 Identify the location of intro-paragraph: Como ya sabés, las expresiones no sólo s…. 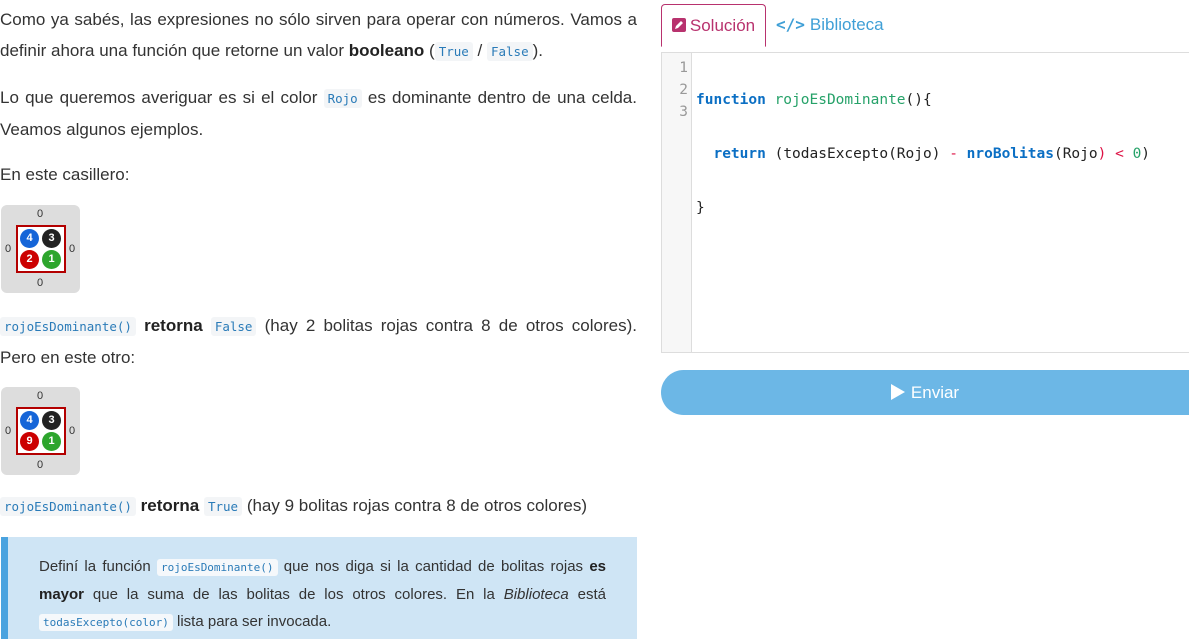
(318, 35).